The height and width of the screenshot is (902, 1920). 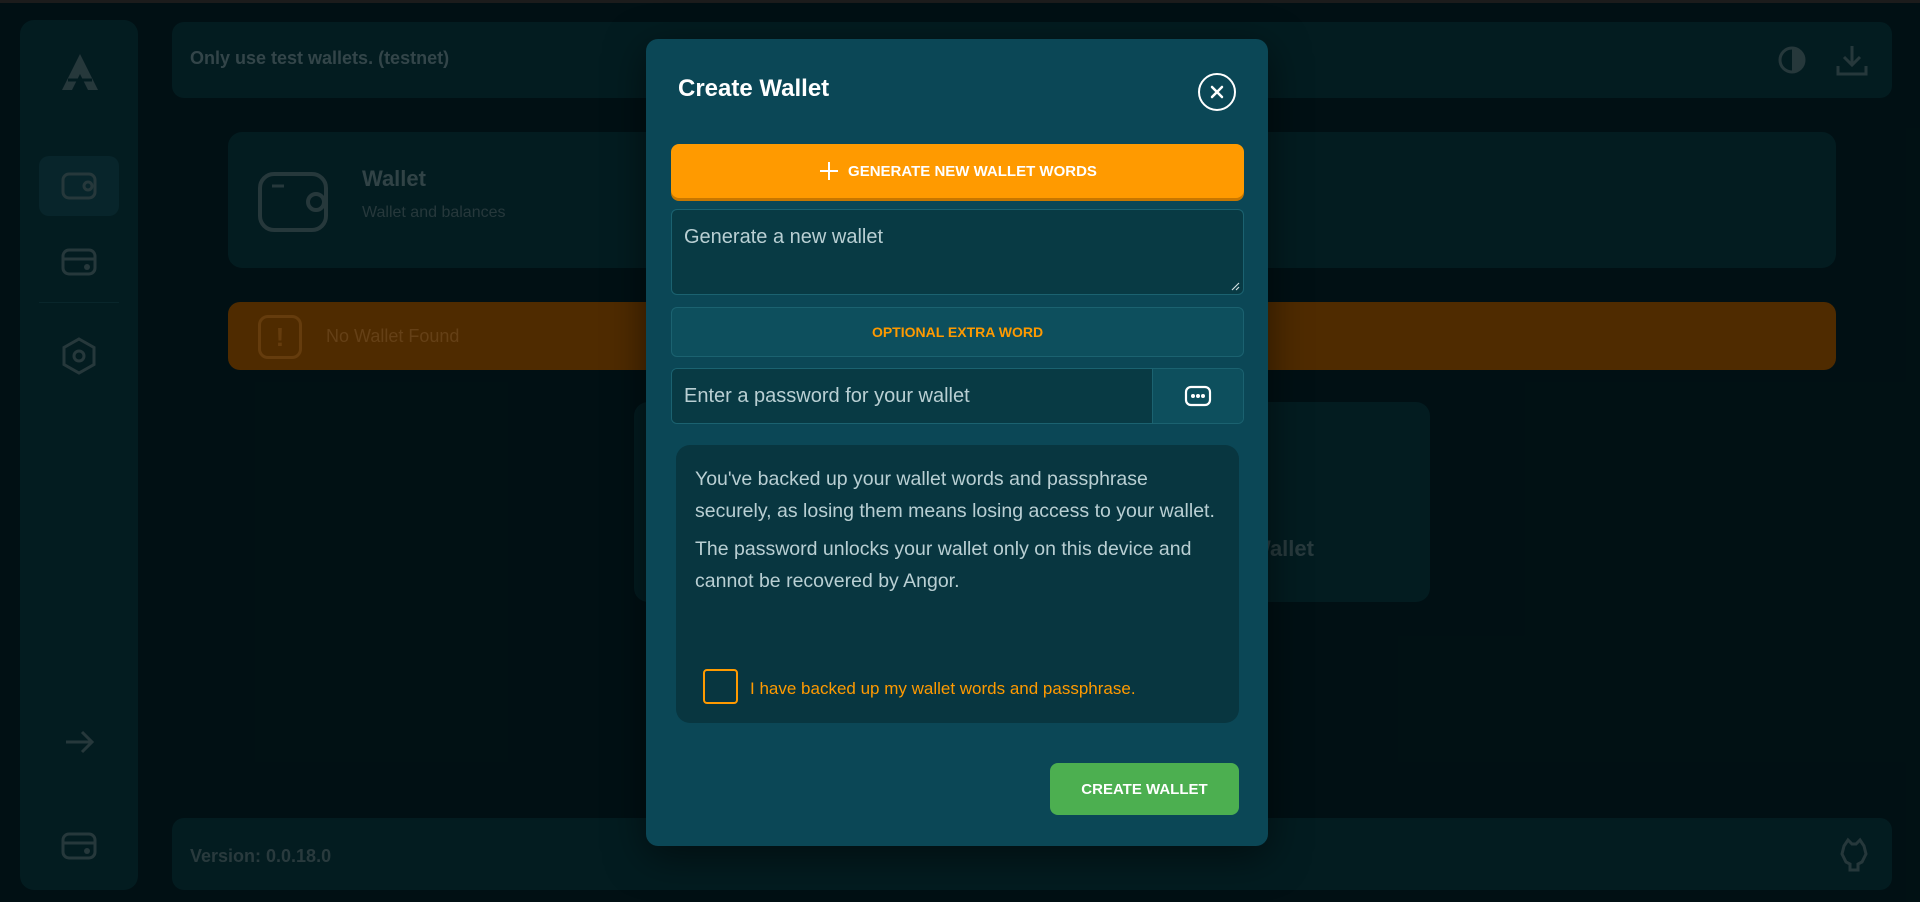 I want to click on sidebar-item-funds, so click(x=79, y=262).